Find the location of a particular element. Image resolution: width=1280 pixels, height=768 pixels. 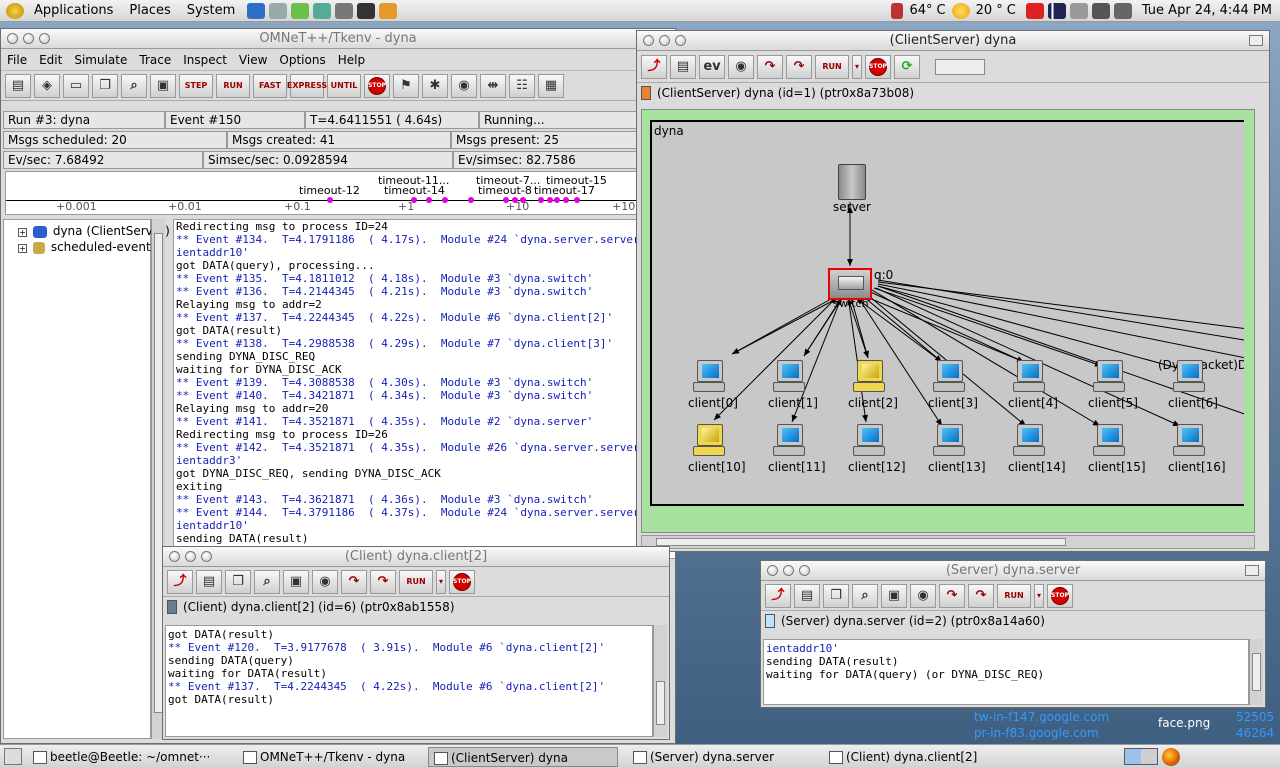

desktop-file-label: face.png is located at coordinates (1184, 723).